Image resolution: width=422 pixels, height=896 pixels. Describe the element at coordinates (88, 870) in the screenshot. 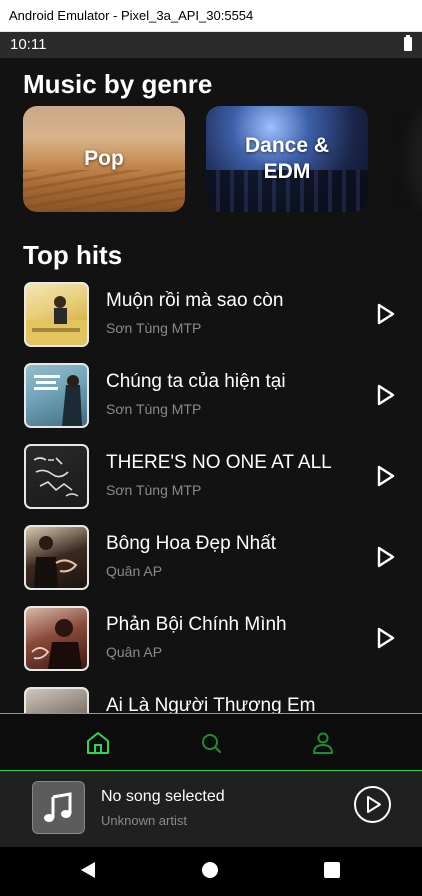

I see `back-icon` at that location.